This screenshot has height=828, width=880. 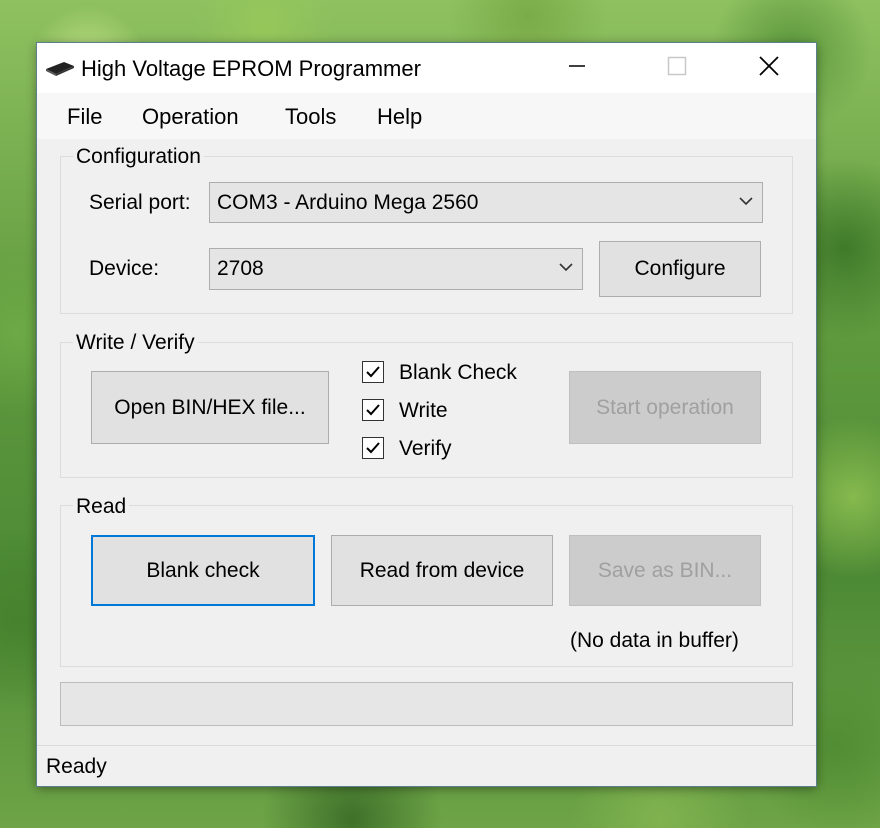 I want to click on read-group-label: Read, so click(x=101, y=507).